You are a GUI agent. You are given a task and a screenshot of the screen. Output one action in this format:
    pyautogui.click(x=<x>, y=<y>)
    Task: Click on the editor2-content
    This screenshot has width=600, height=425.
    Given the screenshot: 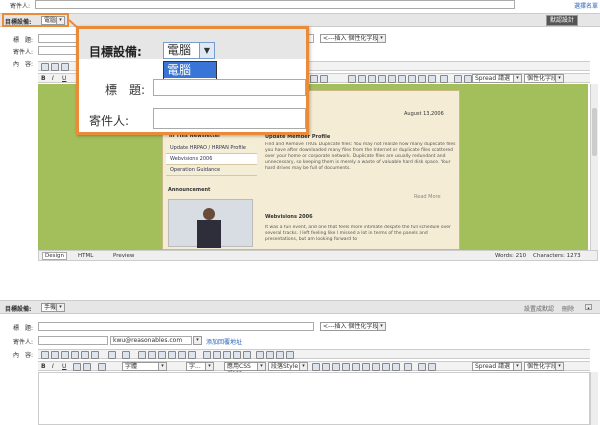 What is the action you would take?
    pyautogui.click(x=314, y=398)
    